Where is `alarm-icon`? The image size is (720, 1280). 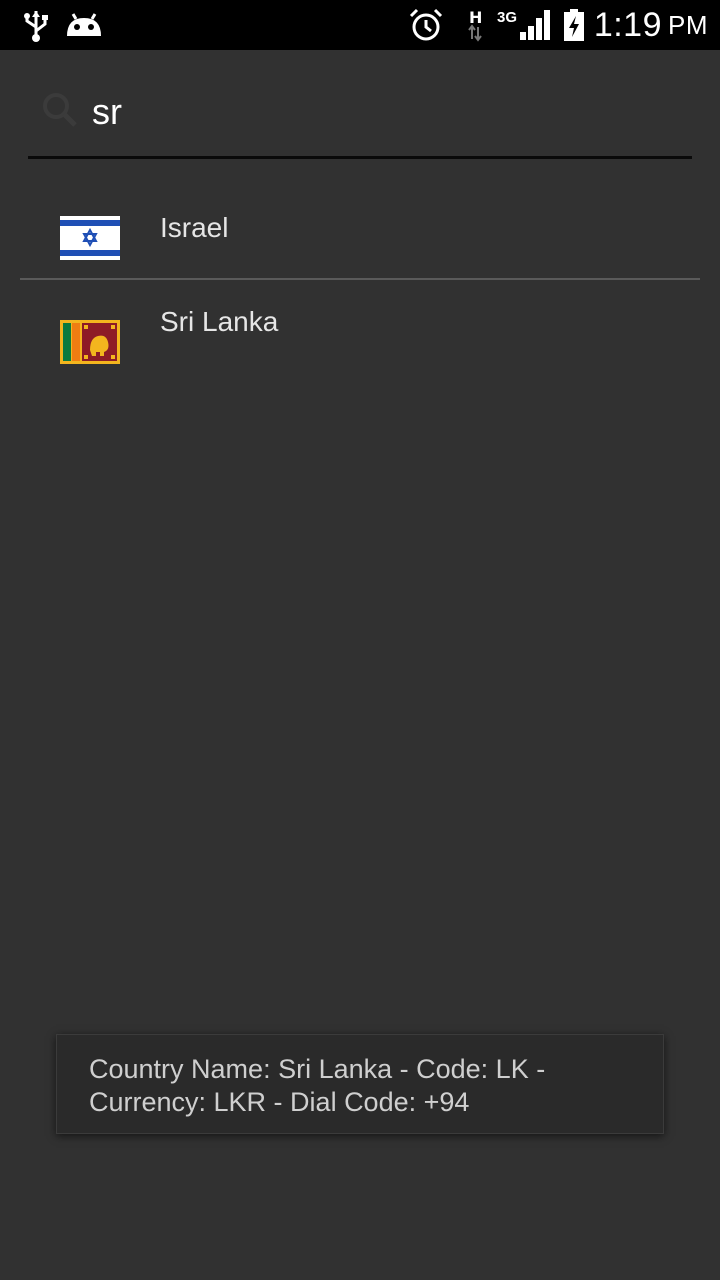 alarm-icon is located at coordinates (426, 25).